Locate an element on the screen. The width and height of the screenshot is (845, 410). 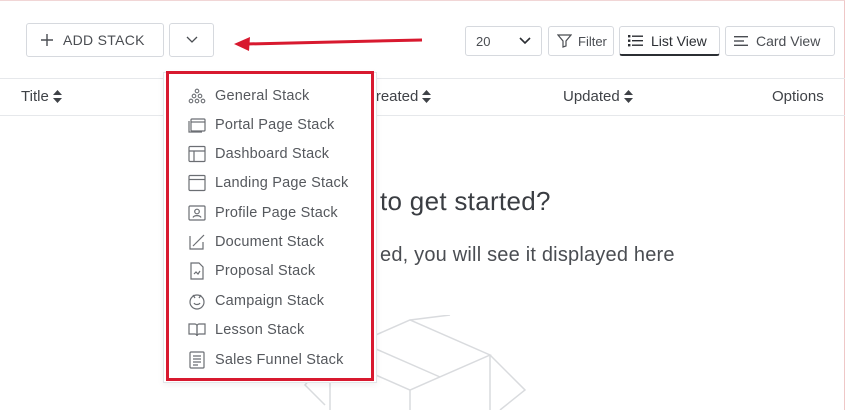
plus-icon is located at coordinates (47, 40).